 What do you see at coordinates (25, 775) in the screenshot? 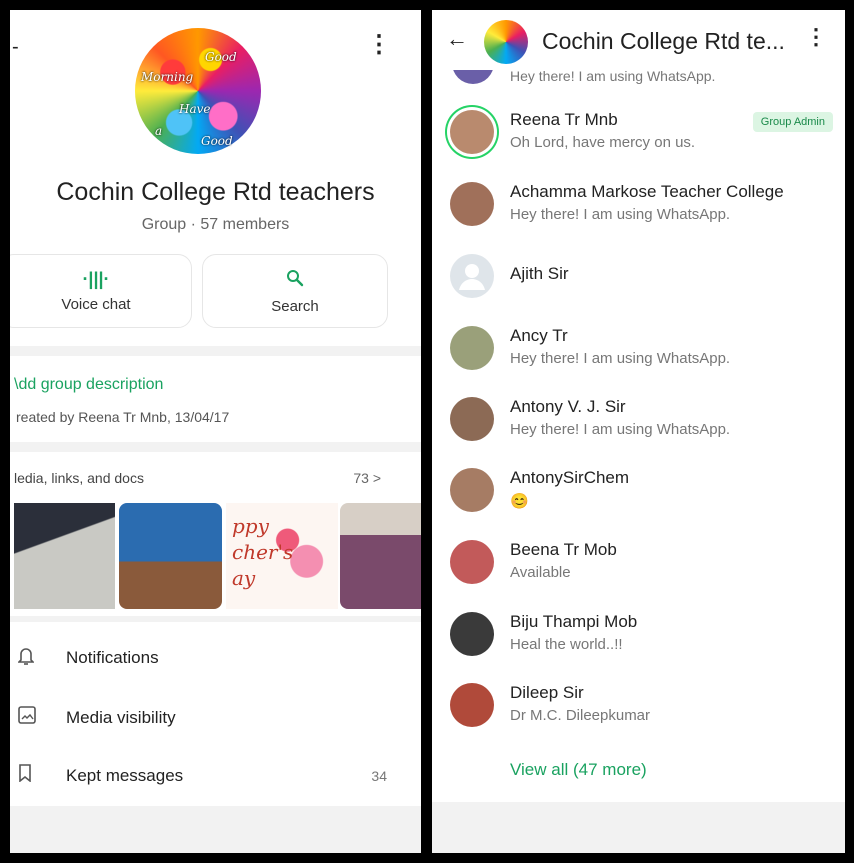
I see `bookmark-icon` at bounding box center [25, 775].